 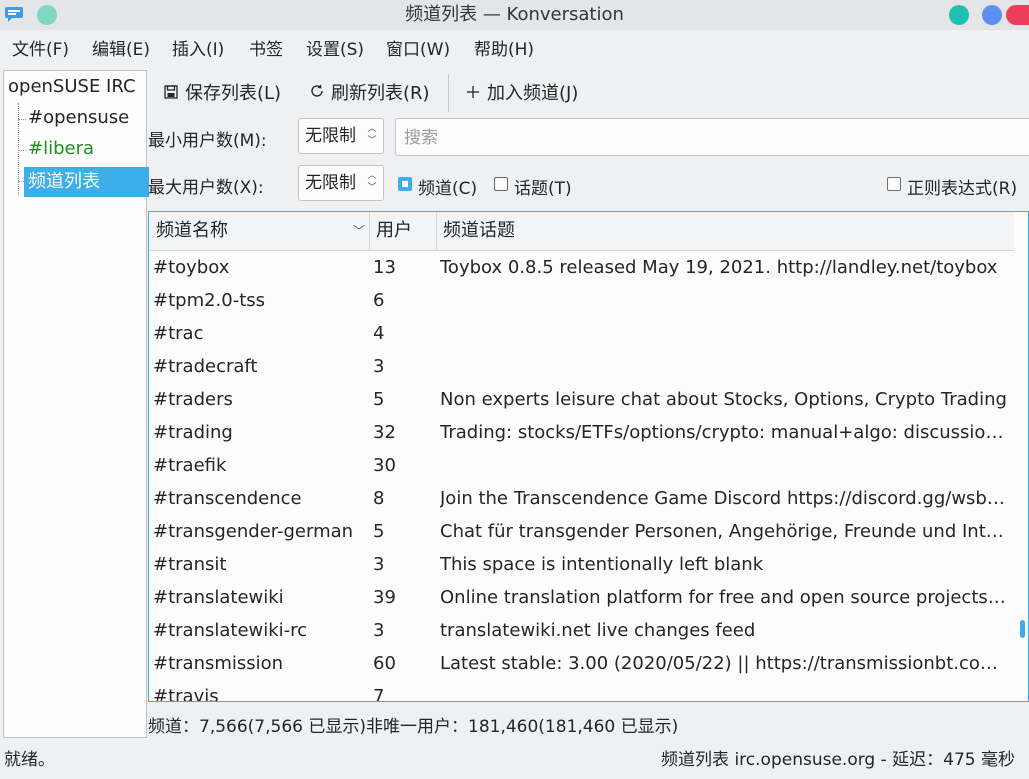 I want to click on channel-checkbox-label: 频道(C), so click(x=447, y=186).